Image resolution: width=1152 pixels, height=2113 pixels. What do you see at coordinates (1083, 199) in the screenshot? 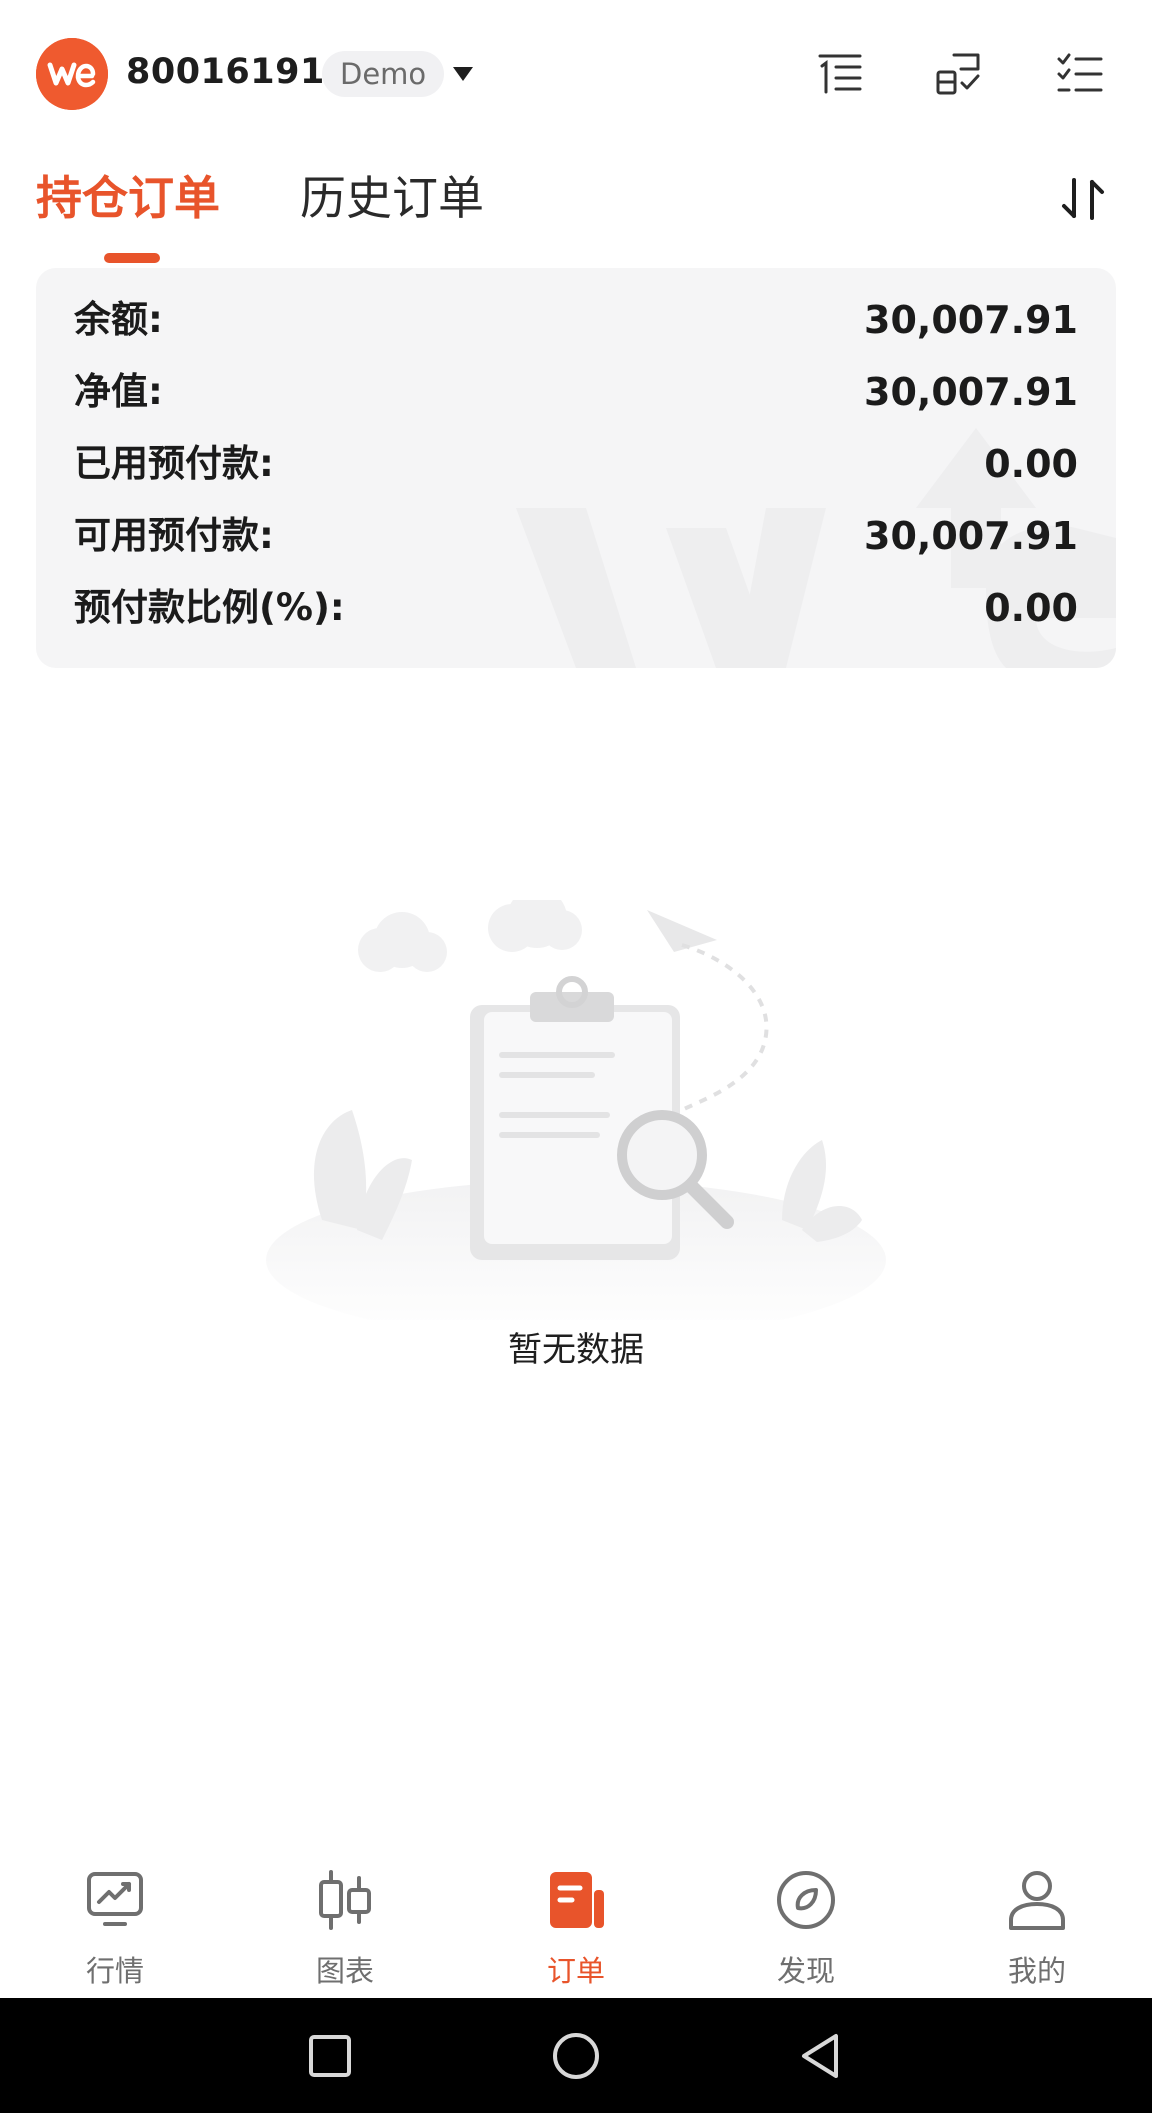
I see `sort-icon` at bounding box center [1083, 199].